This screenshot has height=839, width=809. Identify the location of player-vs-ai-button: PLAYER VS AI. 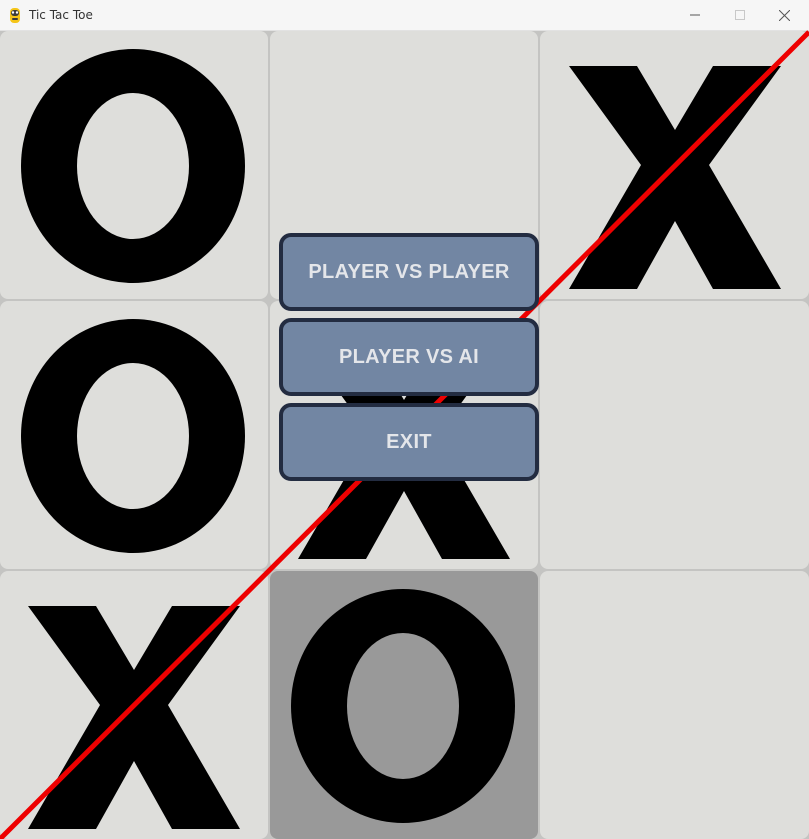
(409, 357).